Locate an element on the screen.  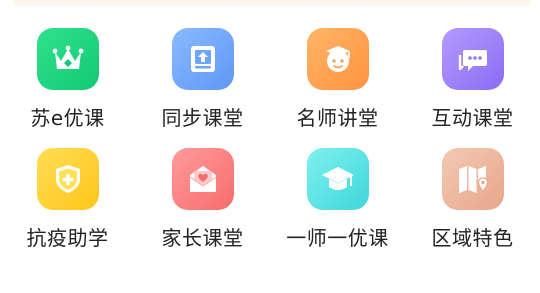
feature-one-teacher-one-lesson: 一师一优课 is located at coordinates (337, 208).